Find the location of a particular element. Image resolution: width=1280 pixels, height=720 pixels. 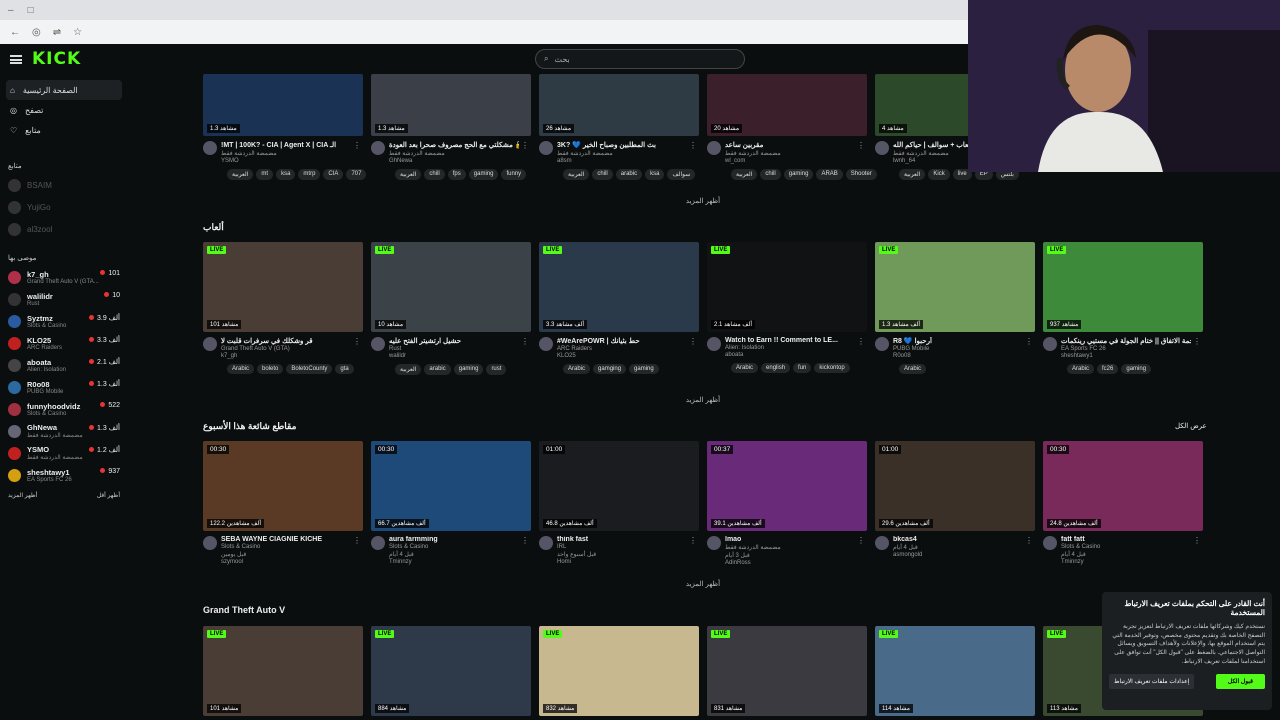

tag: mtrp is located at coordinates (309, 174).